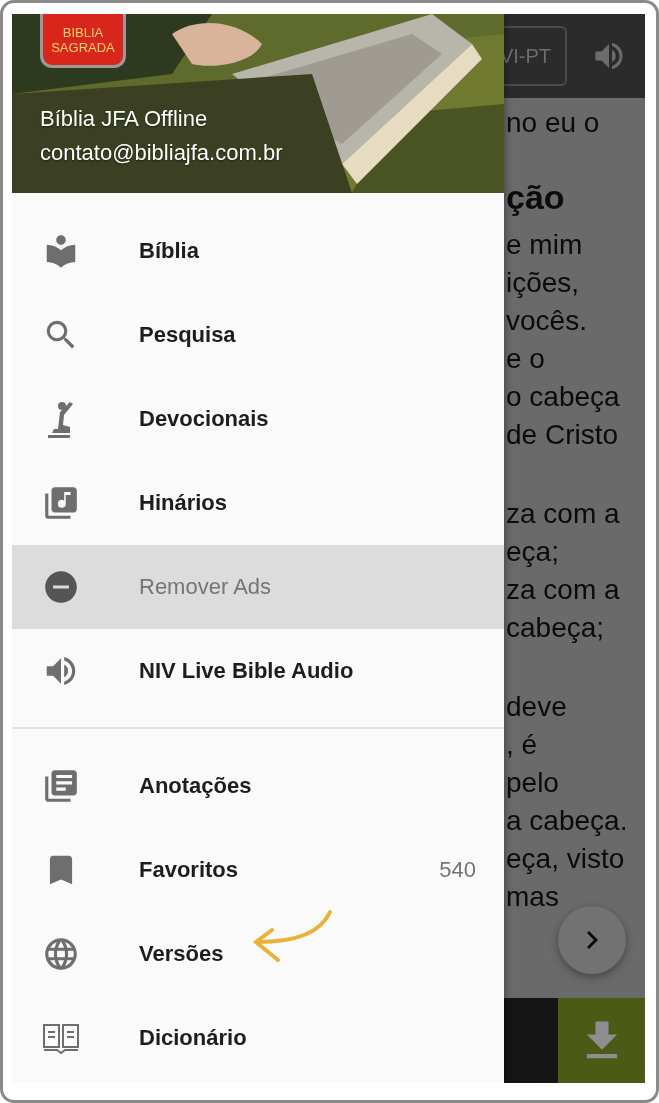 This screenshot has height=1103, width=659. Describe the element at coordinates (556, 628) in the screenshot. I see `verse-text: cabeça;` at that location.